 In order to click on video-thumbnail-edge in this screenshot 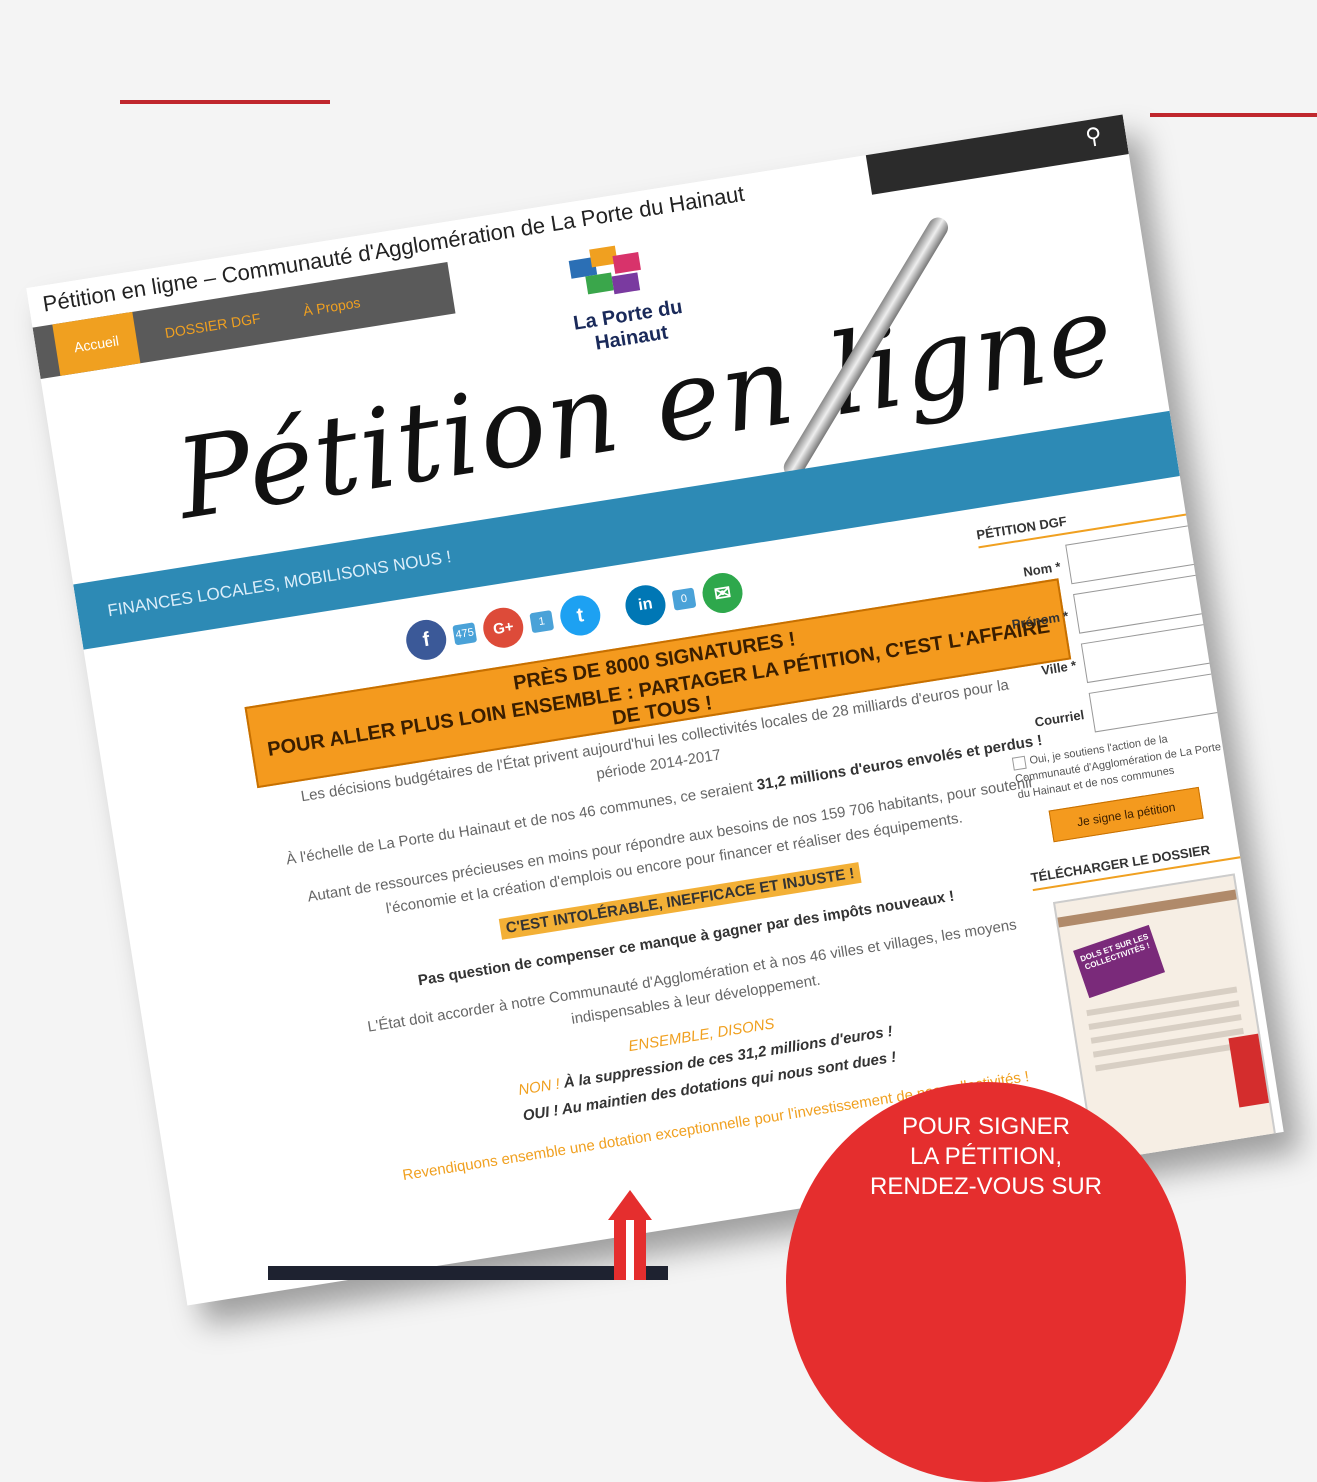, I will do `click(468, 1273)`.